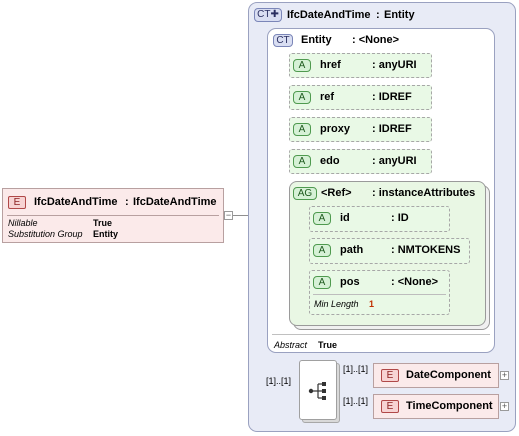  Describe the element at coordinates (106, 234) in the screenshot. I see `prop-value-substitution-group: Entity` at that location.